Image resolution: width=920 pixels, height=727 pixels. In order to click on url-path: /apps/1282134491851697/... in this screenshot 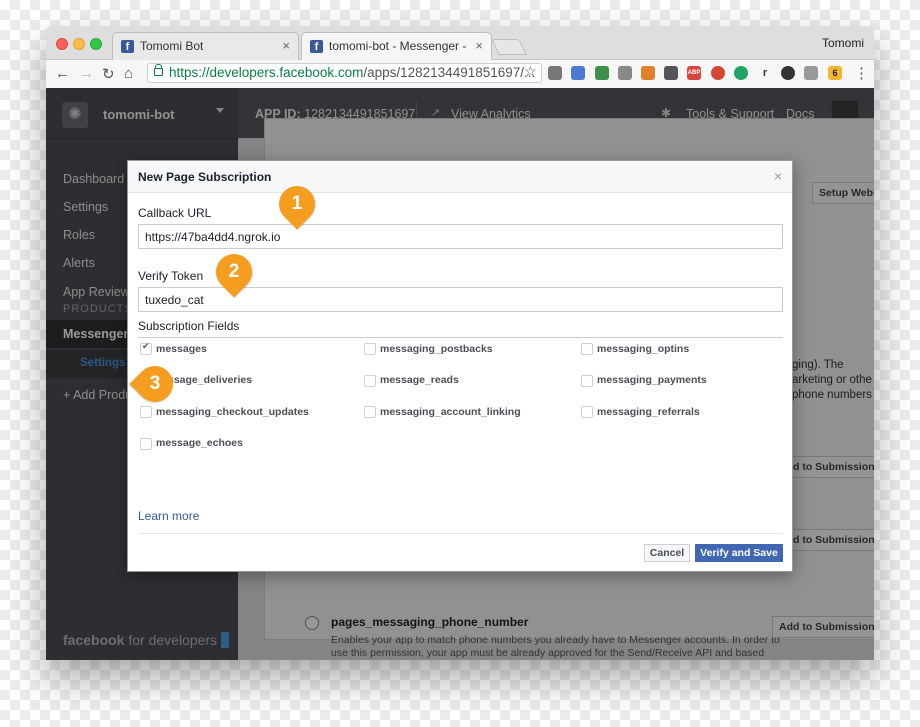, I will do `click(449, 72)`.